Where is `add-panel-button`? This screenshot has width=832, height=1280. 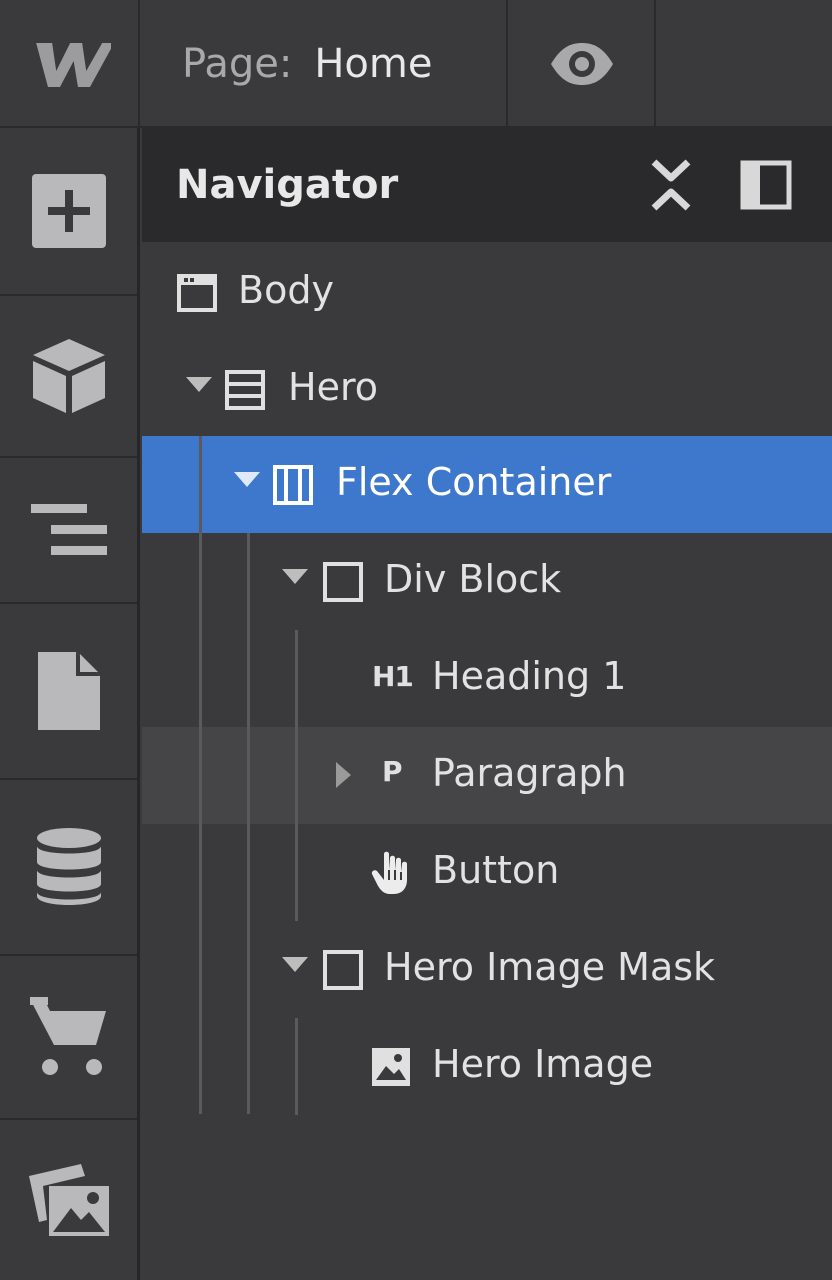 add-panel-button is located at coordinates (68, 212).